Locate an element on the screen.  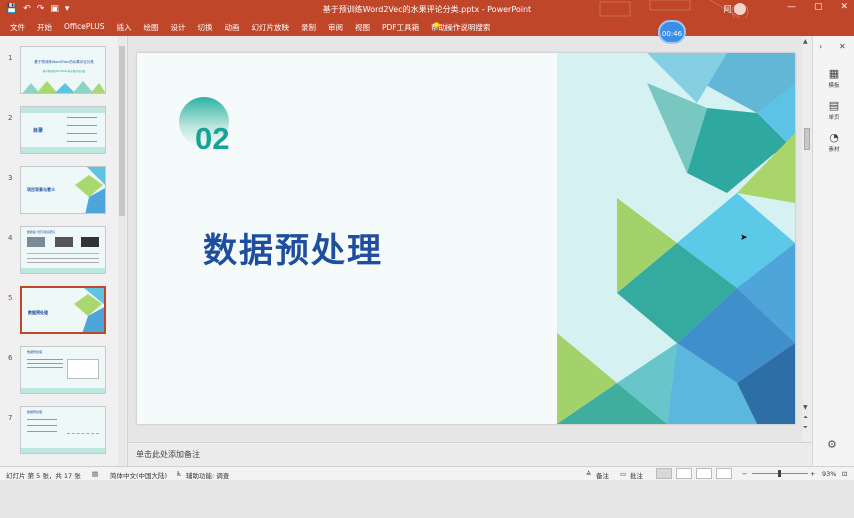
reading-view-button is located at coordinates (704, 473).